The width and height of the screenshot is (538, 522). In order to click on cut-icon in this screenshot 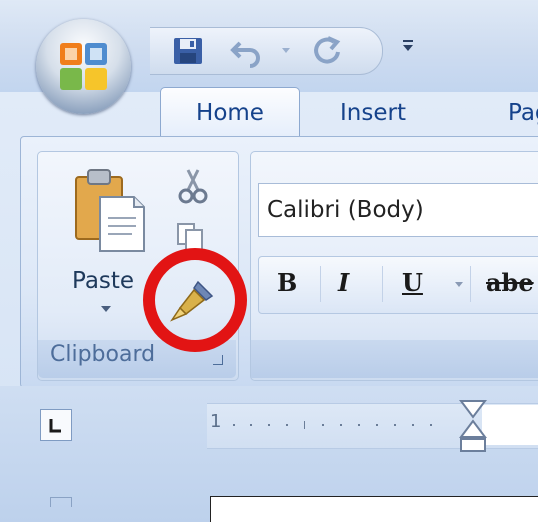, I will do `click(193, 186)`.